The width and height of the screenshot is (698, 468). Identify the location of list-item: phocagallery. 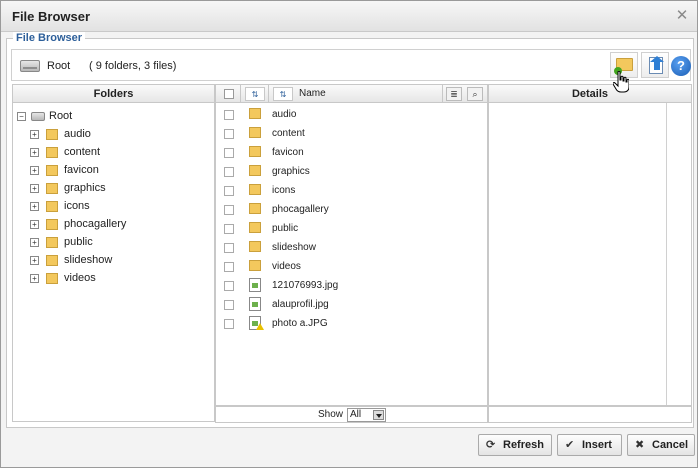
(351, 209).